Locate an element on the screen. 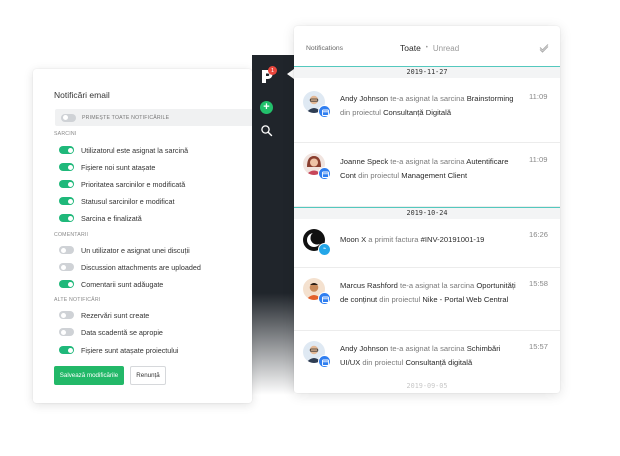 The height and width of the screenshot is (456, 620). option-label: Discussion attachments are uploaded is located at coordinates (141, 267).